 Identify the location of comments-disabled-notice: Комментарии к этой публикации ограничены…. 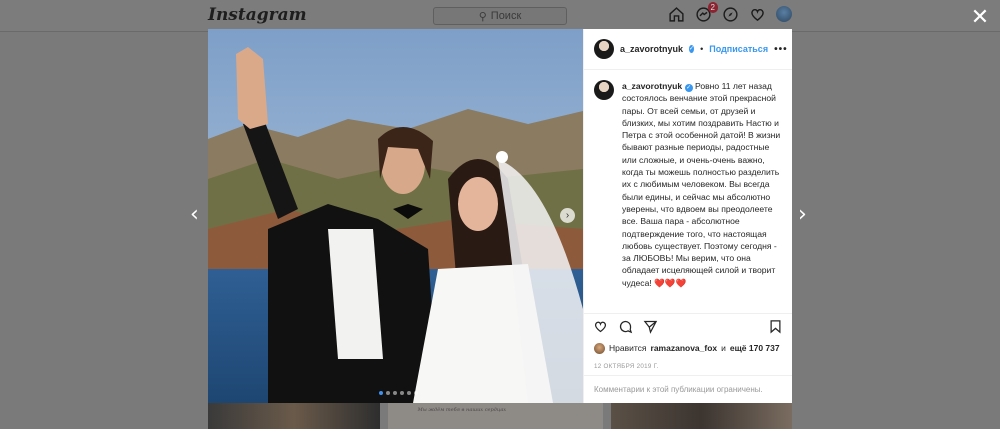
(688, 389).